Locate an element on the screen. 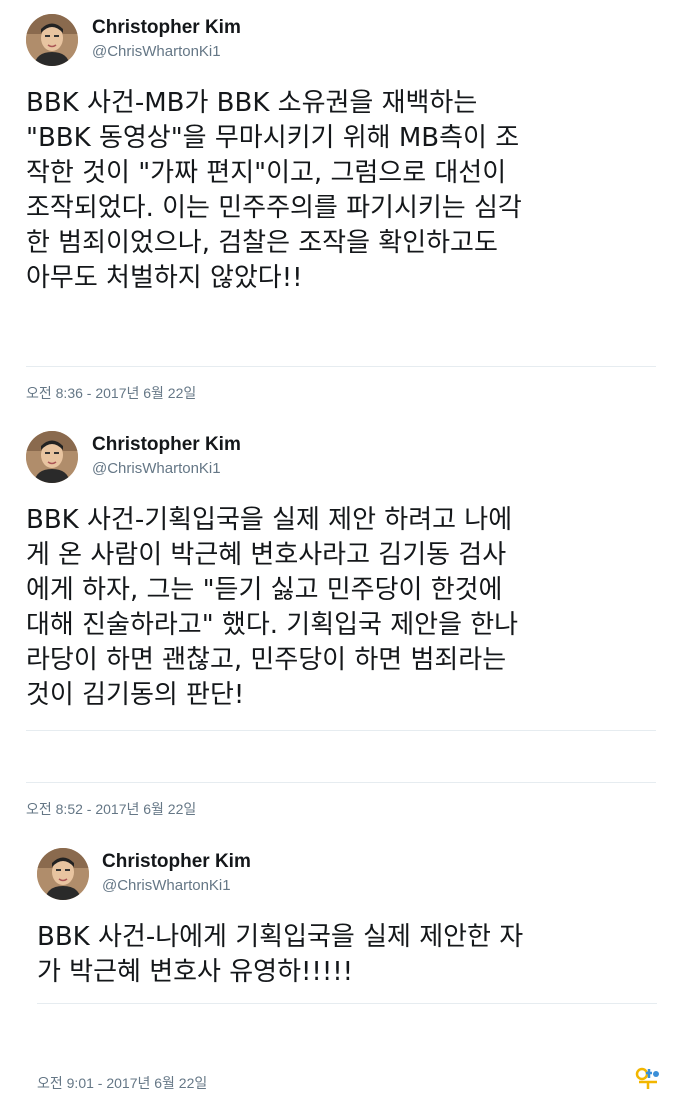  tweet-timestamp: 오전 9:01 - 2017년 6월 22일 is located at coordinates (122, 1083).